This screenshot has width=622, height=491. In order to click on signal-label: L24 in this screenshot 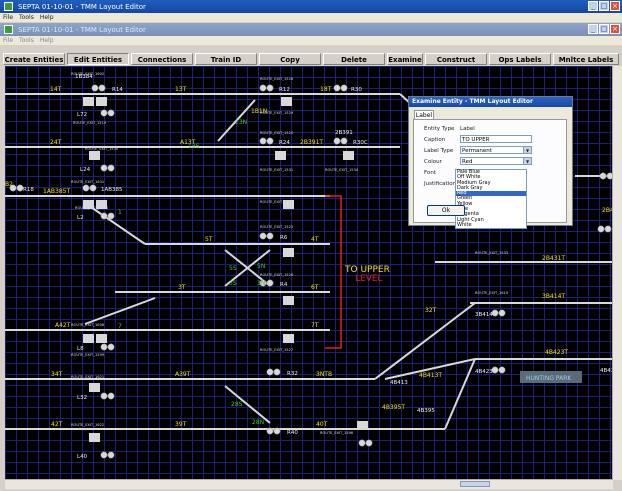, I will do `click(85, 170)`.